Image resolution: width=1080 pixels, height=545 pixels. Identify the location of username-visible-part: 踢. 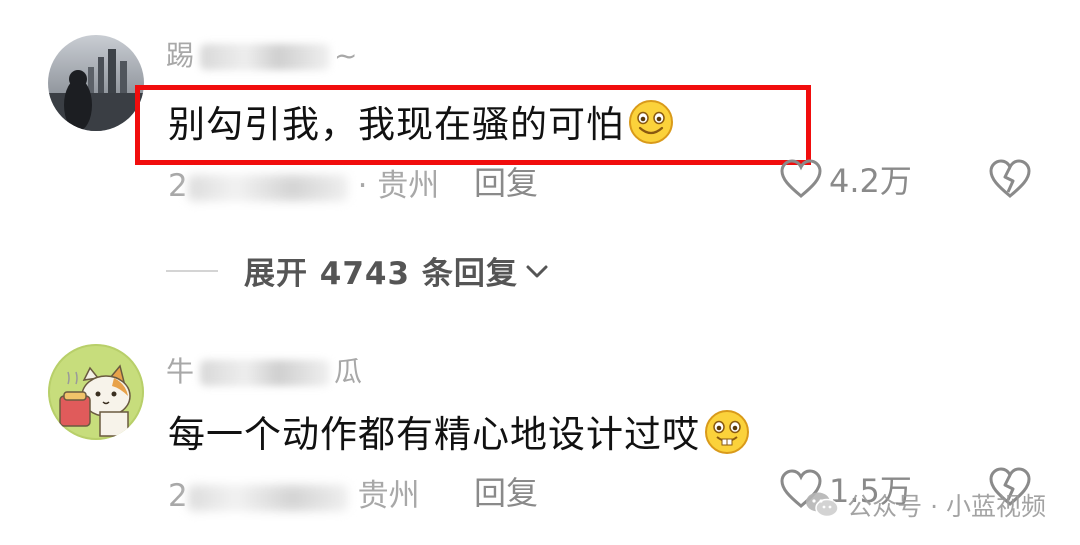
(180, 55).